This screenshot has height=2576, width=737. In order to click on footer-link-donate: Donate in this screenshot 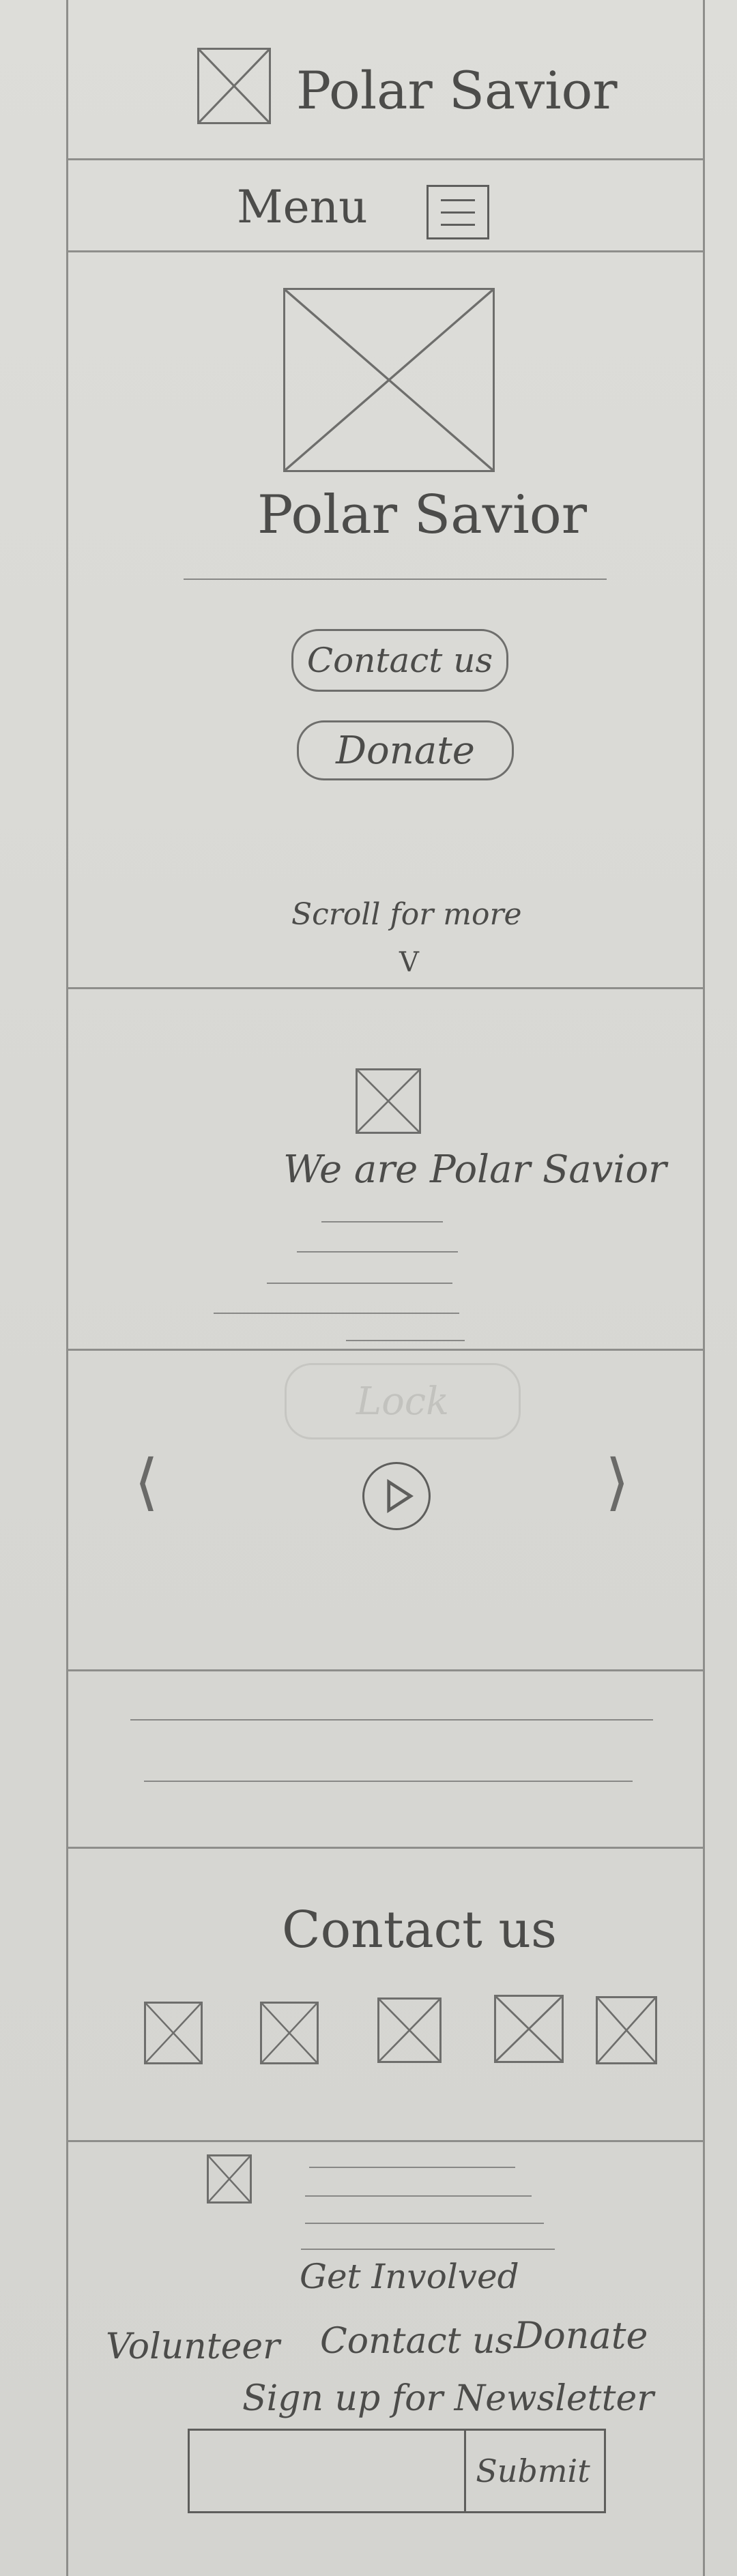, I will do `click(581, 2335)`.